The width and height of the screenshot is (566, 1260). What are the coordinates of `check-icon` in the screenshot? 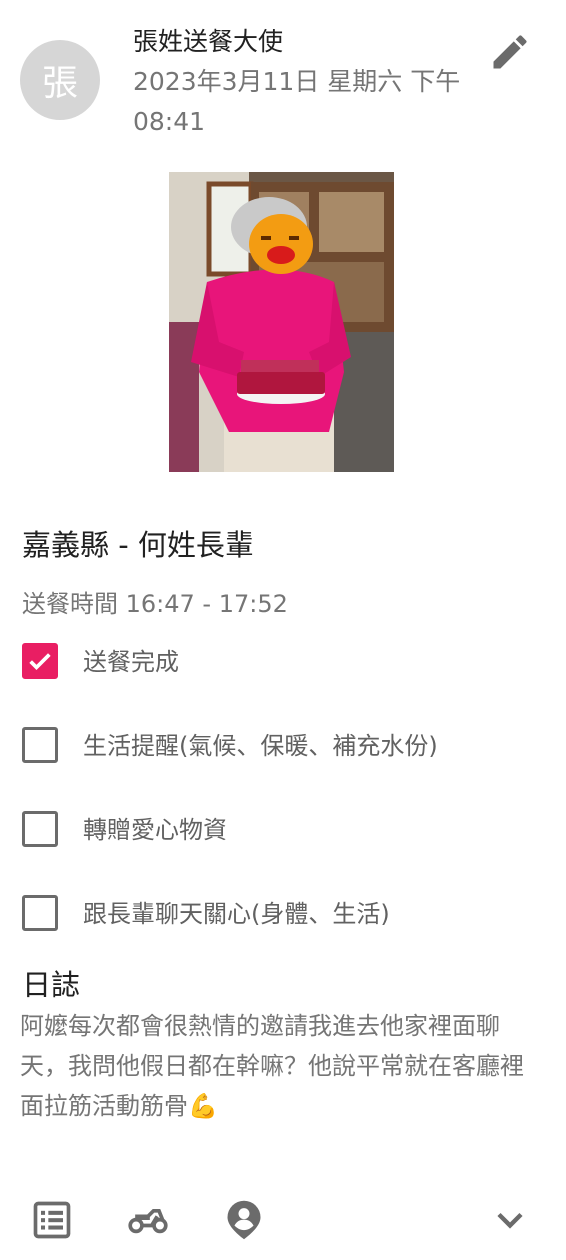 It's located at (40, 662).